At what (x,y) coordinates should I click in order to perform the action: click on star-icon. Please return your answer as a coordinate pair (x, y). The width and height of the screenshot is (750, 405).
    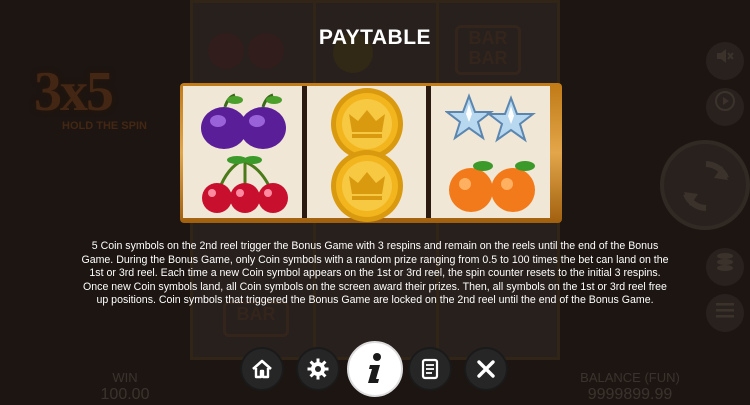
    Looking at the image, I should click on (490, 118).